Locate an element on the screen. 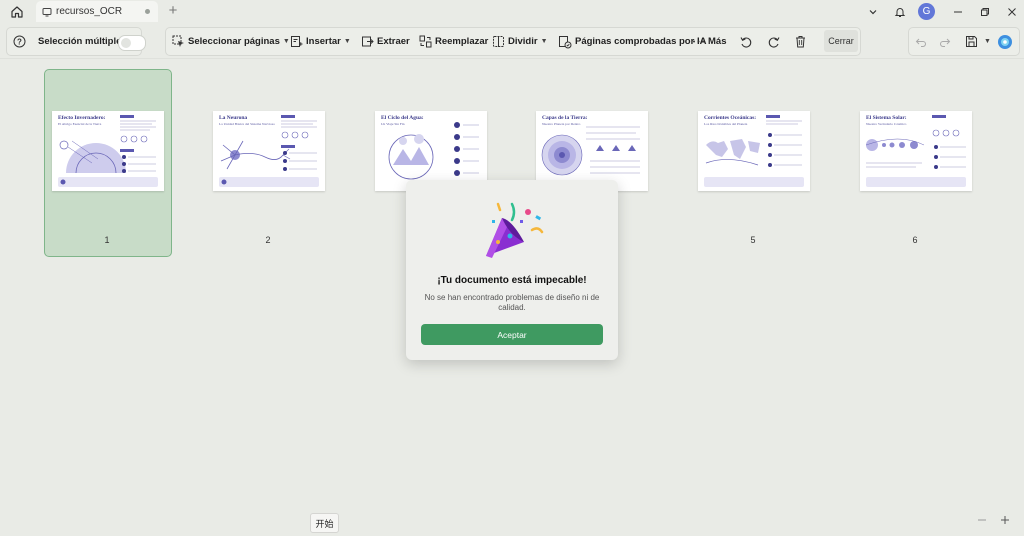 This screenshot has width=1024, height=536. select-pages-label: Seleccionar páginas is located at coordinates (234, 41).